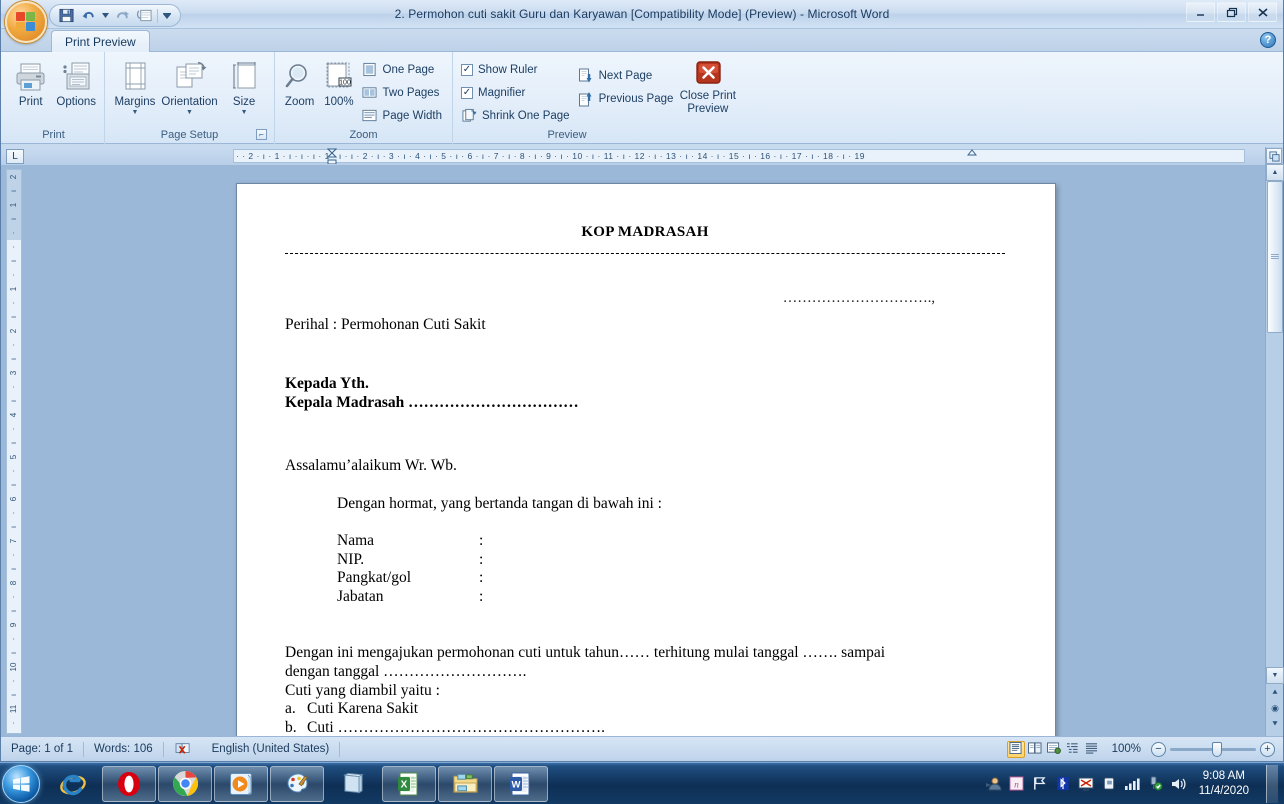 The image size is (1284, 804). Describe the element at coordinates (516, 92) in the screenshot. I see `magnifier-checkbox: ✓ Magnifier` at that location.